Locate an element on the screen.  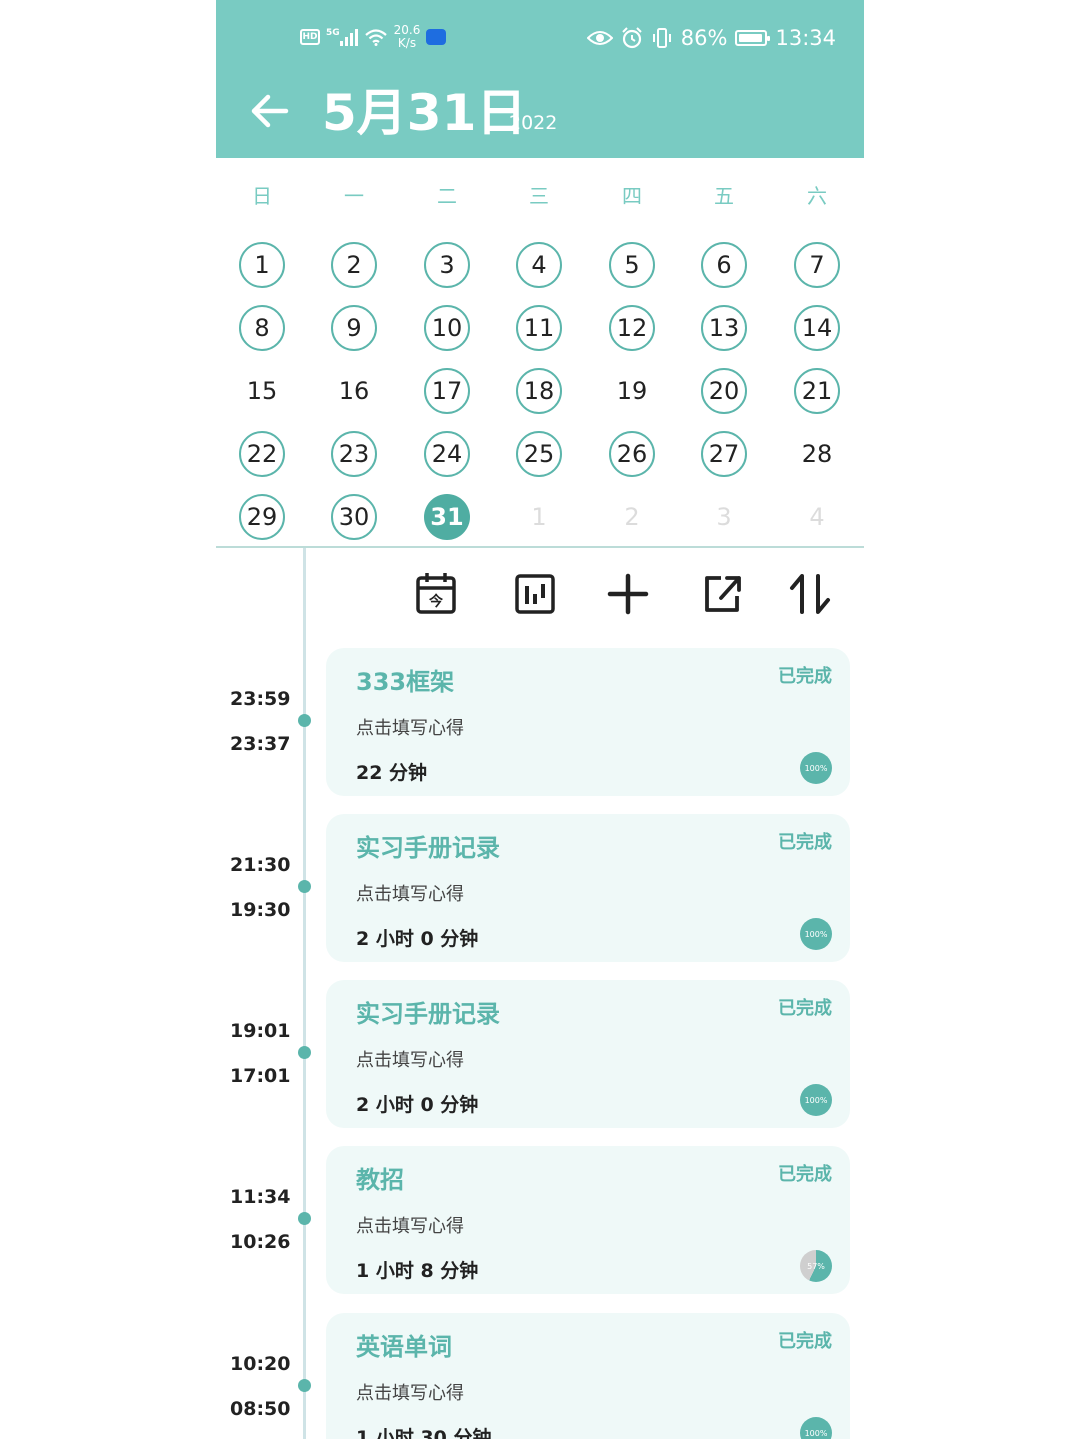
entry-start-time: 23:37 is located at coordinates (260, 744).